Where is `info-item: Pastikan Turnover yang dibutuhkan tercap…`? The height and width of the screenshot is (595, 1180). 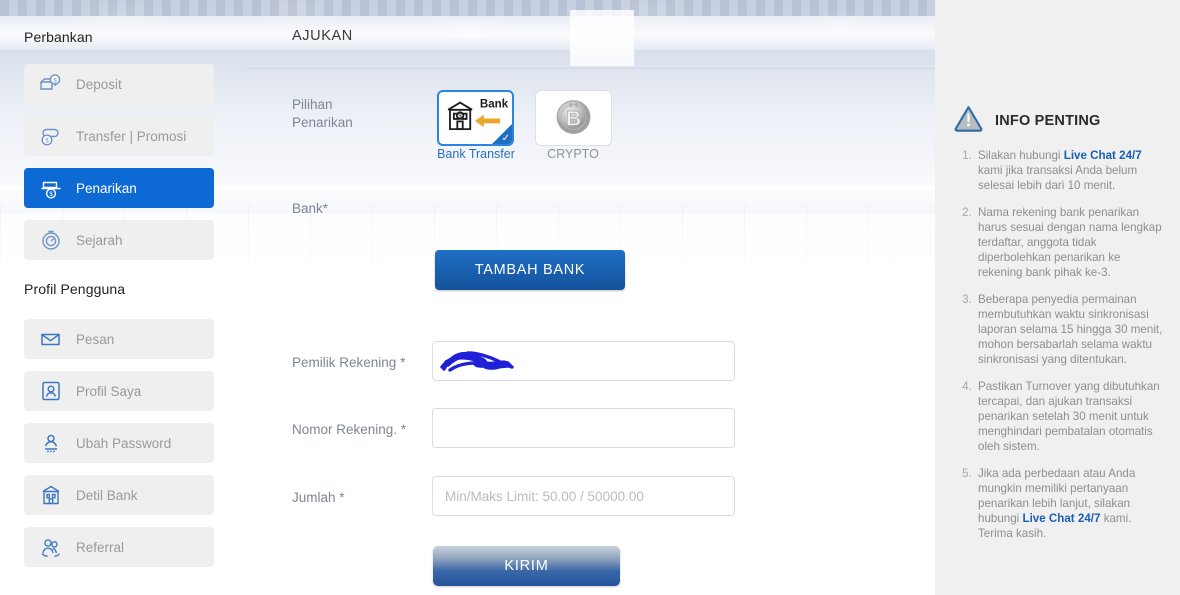
info-item: Pastikan Turnover yang dibutuhkan tercap… is located at coordinates (1070, 417).